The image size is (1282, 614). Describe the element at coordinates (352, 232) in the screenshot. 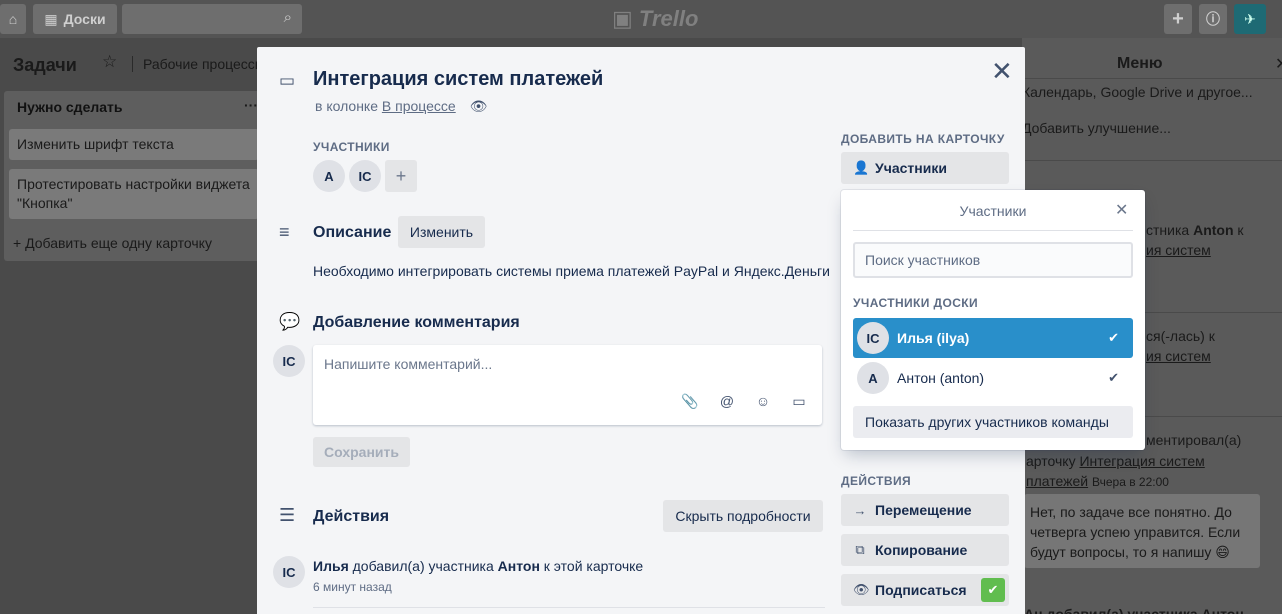

I see `description-title: Описание` at that location.